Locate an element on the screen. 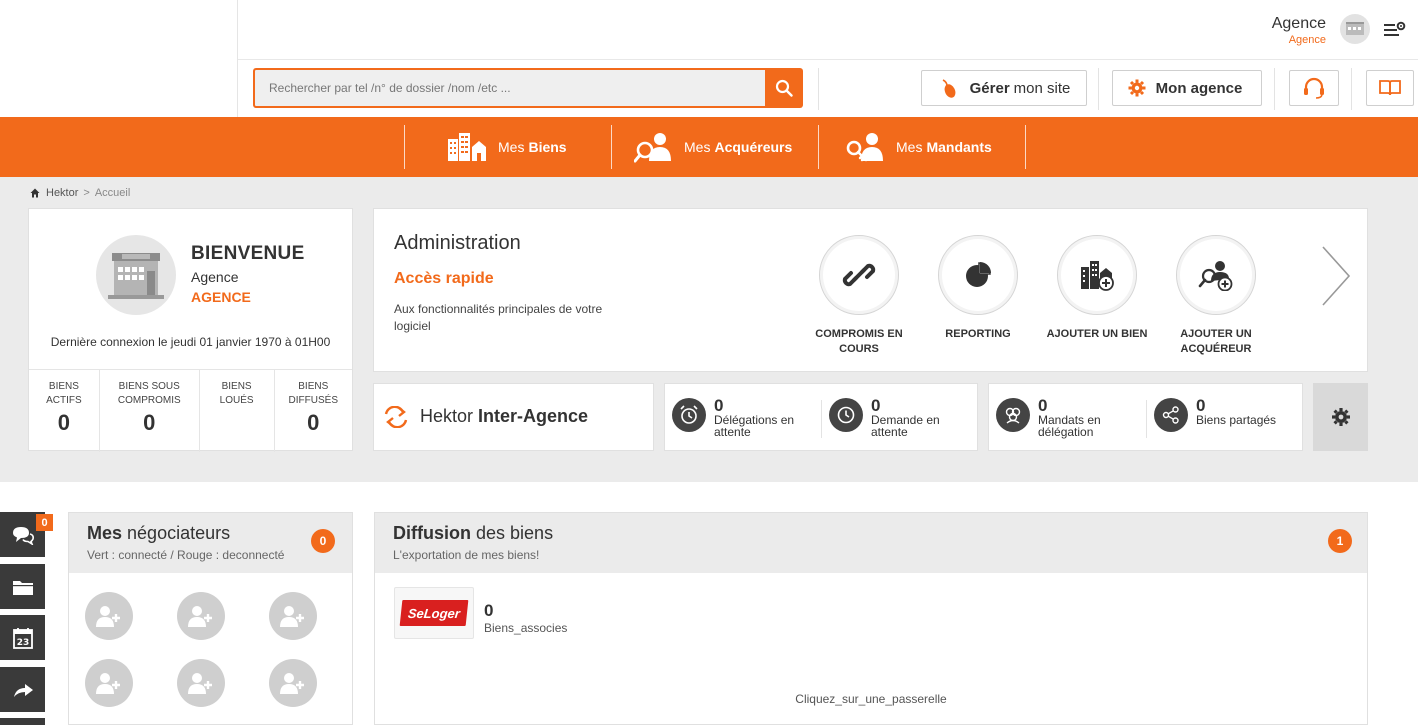 The width and height of the screenshot is (1418, 725). manage-site-label-bold: Gérer is located at coordinates (989, 88).